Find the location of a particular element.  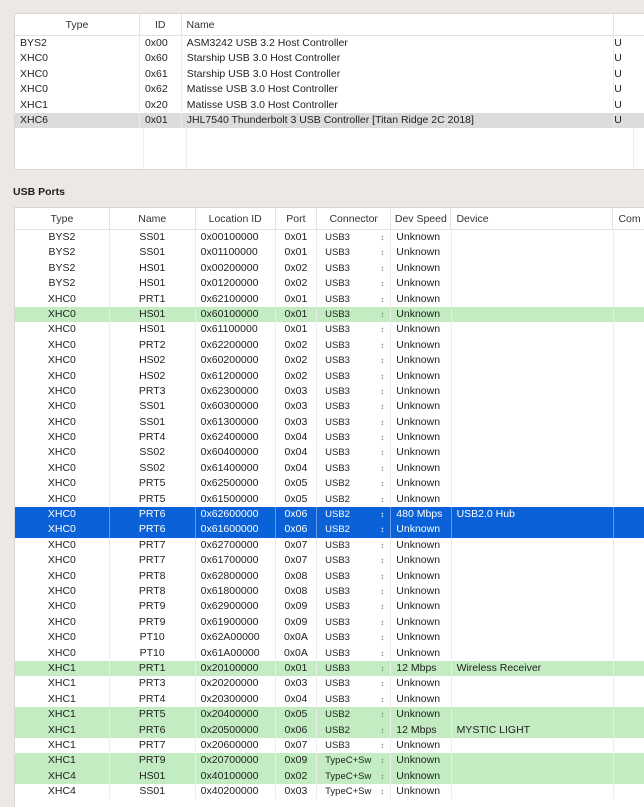

port-row: XHC0PRT70x617000000x07USB3↕Unknown is located at coordinates (329, 560).